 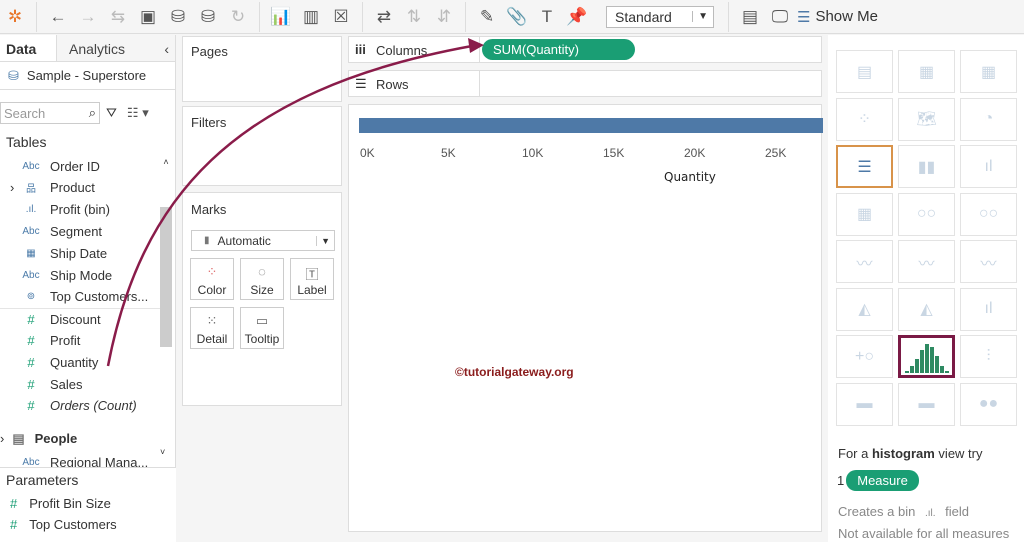 What do you see at coordinates (166, 277) in the screenshot?
I see `scrollbar-thumb` at bounding box center [166, 277].